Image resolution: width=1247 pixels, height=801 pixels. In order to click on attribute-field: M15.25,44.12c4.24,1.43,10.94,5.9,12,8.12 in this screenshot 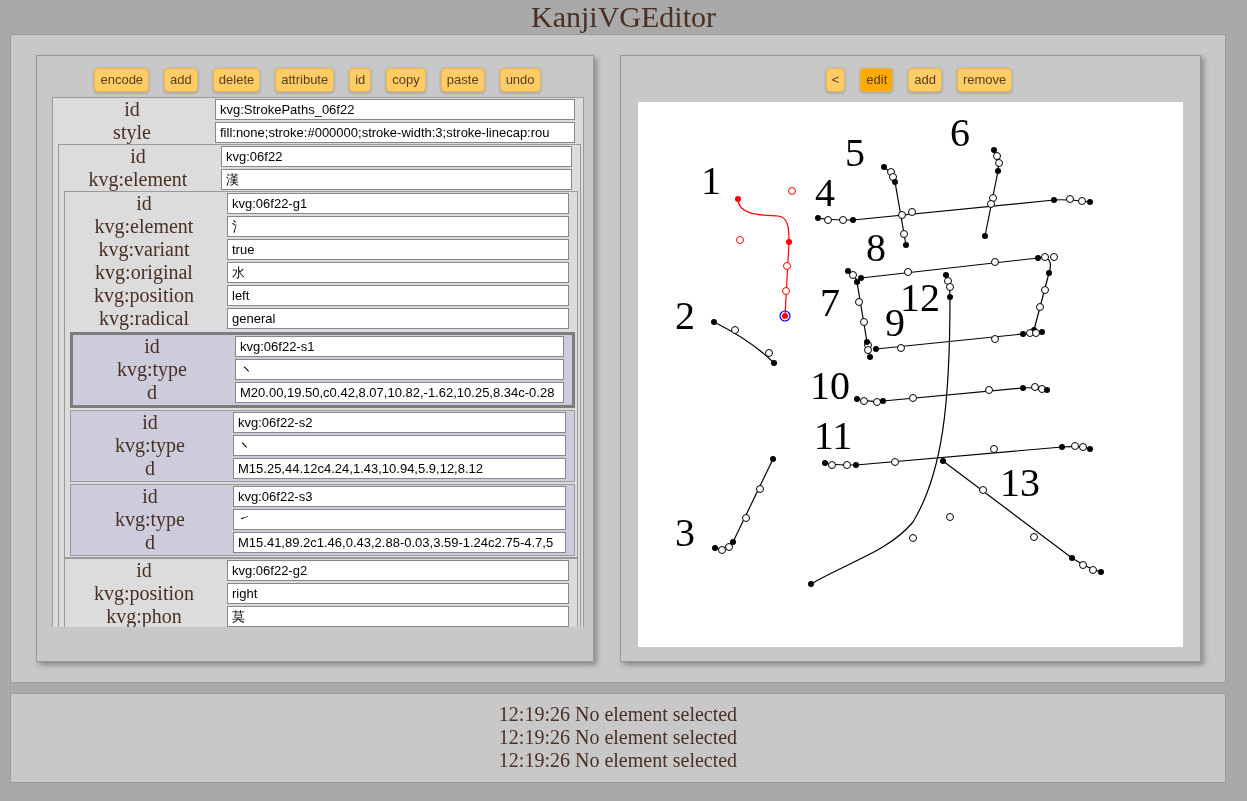, I will do `click(399, 468)`.